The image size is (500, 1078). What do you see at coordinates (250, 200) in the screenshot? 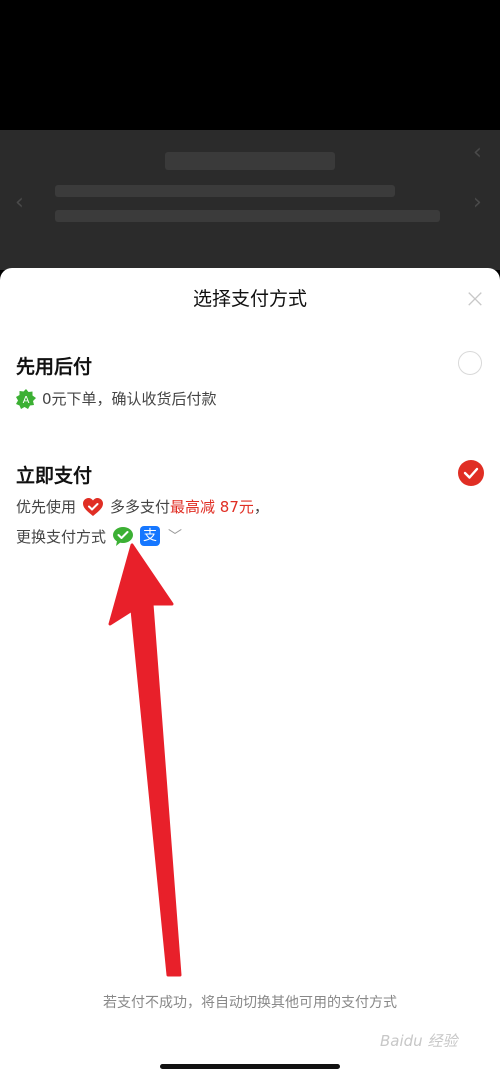
I see `dimmed-background: ‹ › ‹` at bounding box center [250, 200].